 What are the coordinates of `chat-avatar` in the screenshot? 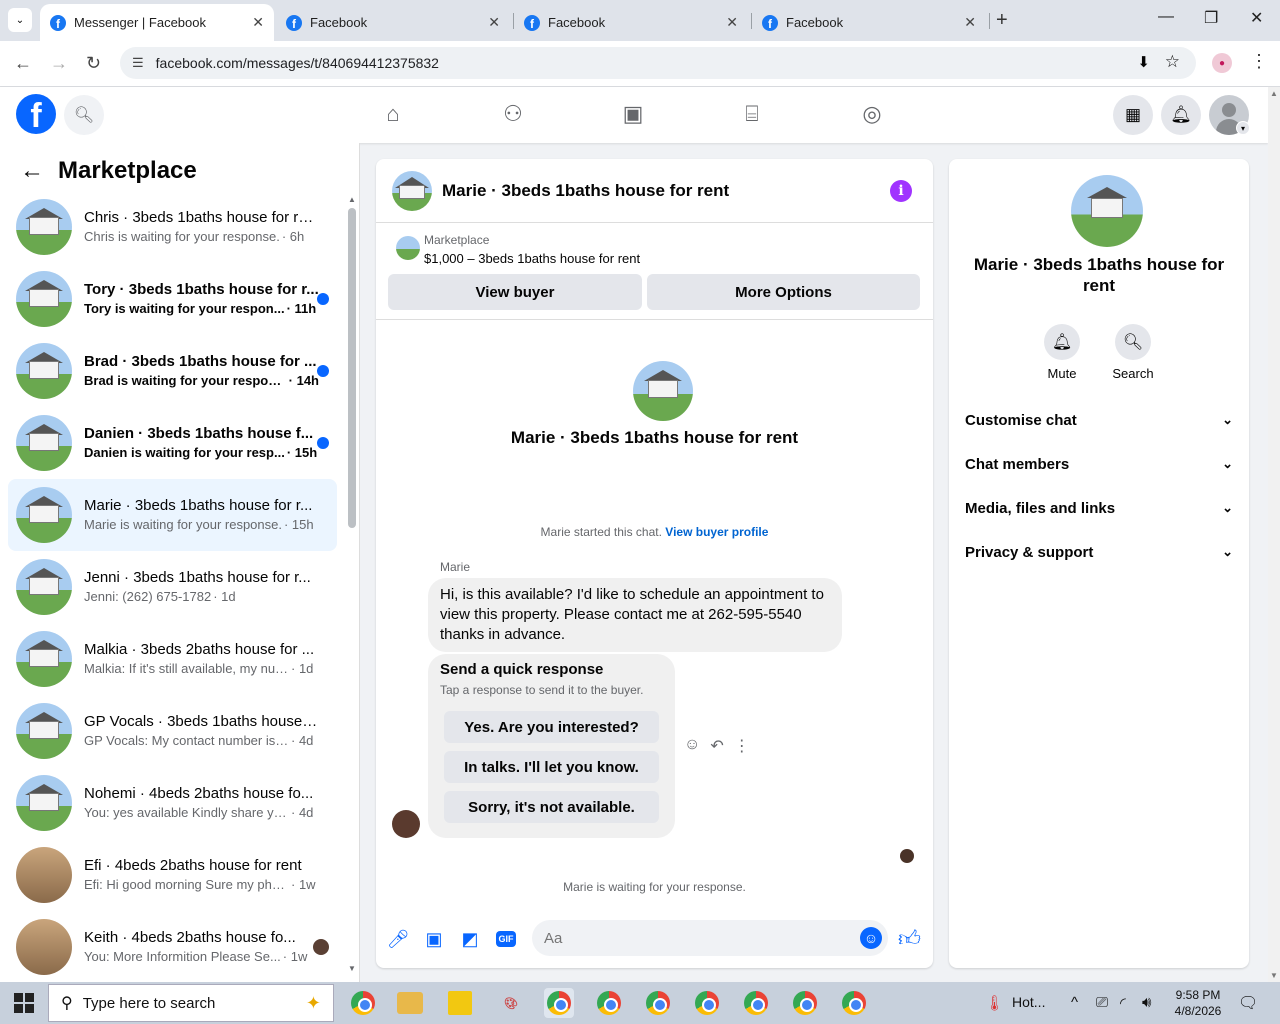 It's located at (412, 190).